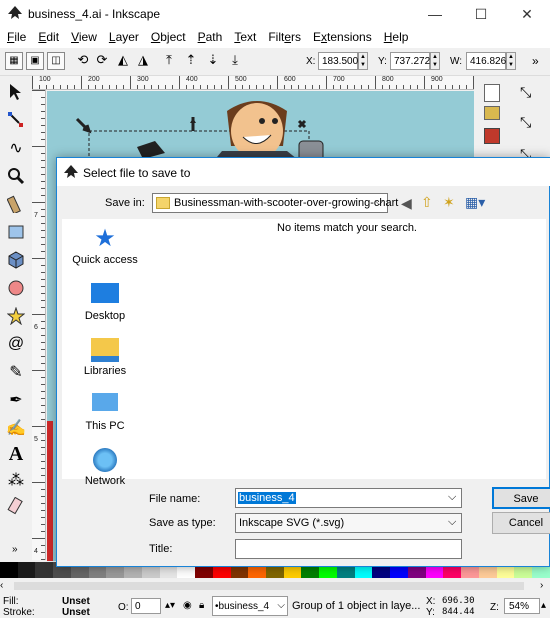  Describe the element at coordinates (521, 498) in the screenshot. I see `save-button: Save` at that location.